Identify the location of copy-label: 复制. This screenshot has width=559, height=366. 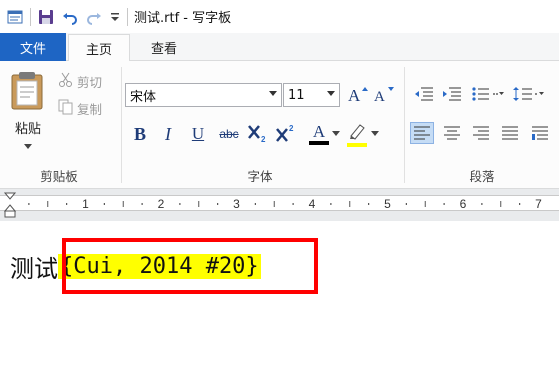
(90, 109).